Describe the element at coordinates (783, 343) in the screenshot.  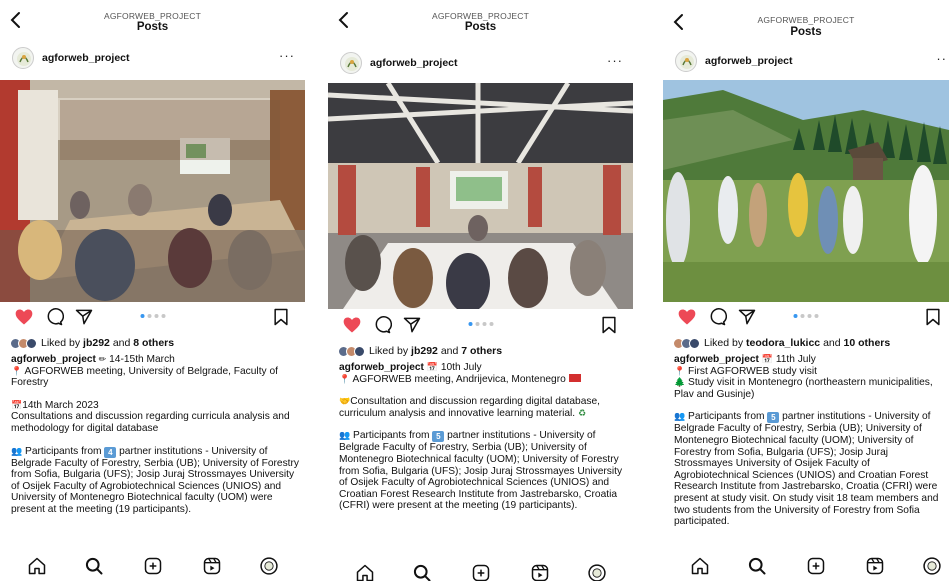
I see `liker-name: teodora_lukicc` at that location.